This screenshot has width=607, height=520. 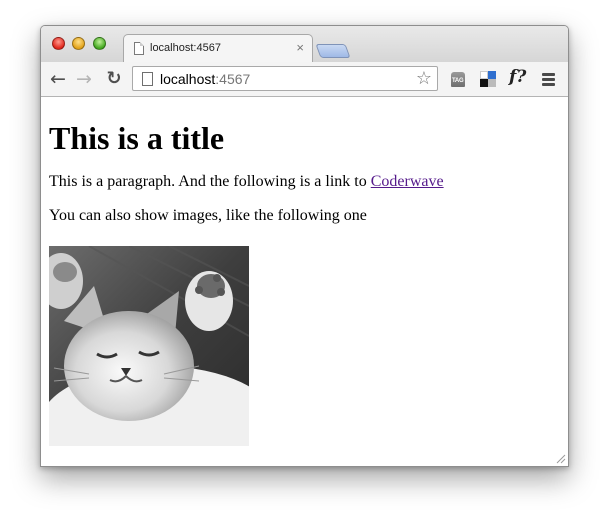 I want to click on delicious-square-white, so click(x=484, y=75).